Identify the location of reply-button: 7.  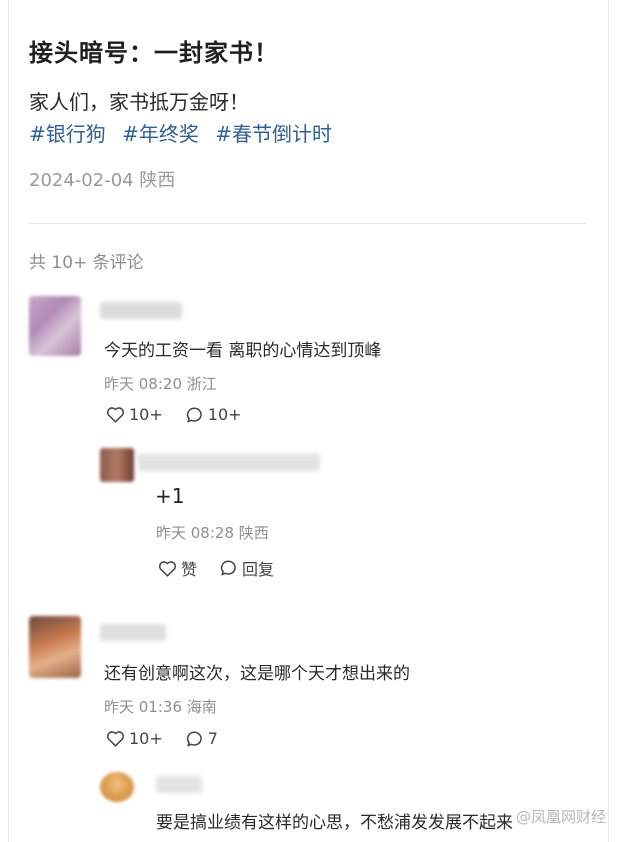
(201, 738).